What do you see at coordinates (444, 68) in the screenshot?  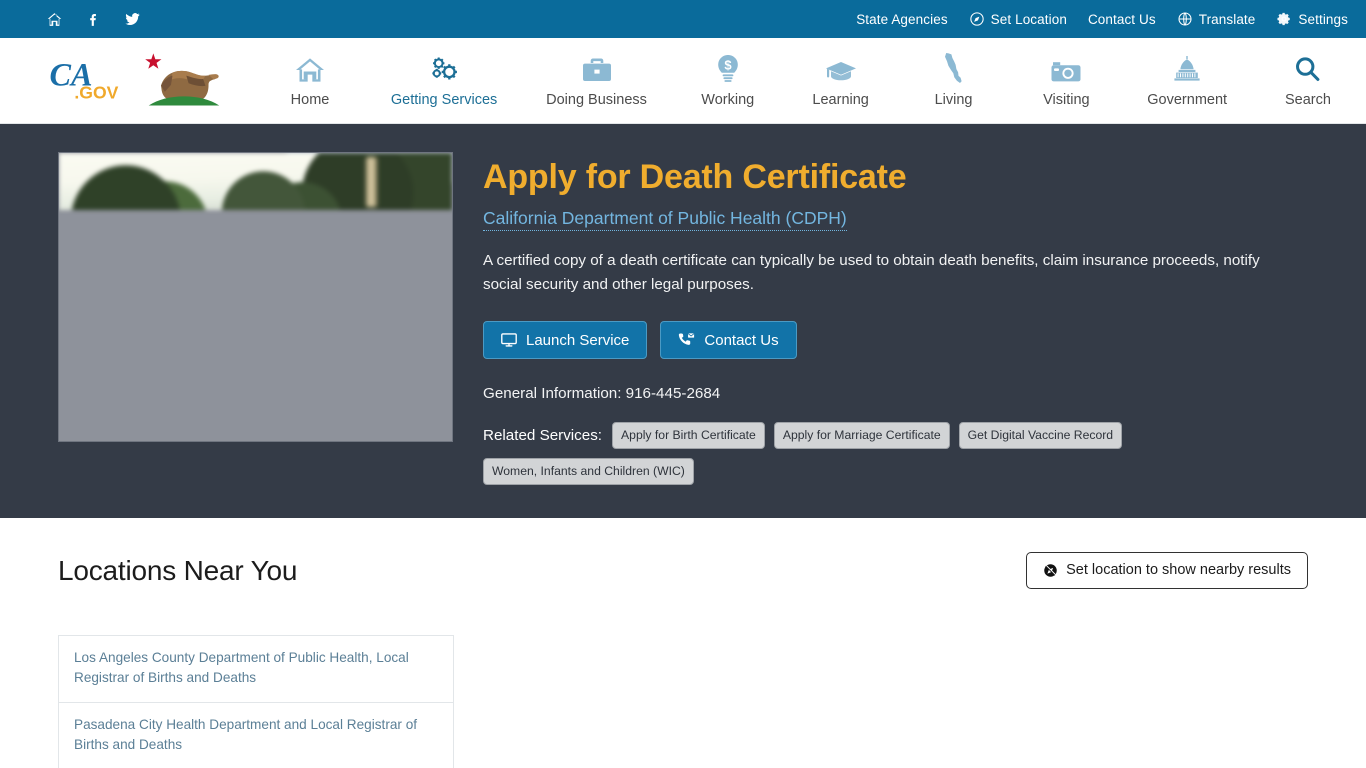 I see `gears-icon` at bounding box center [444, 68].